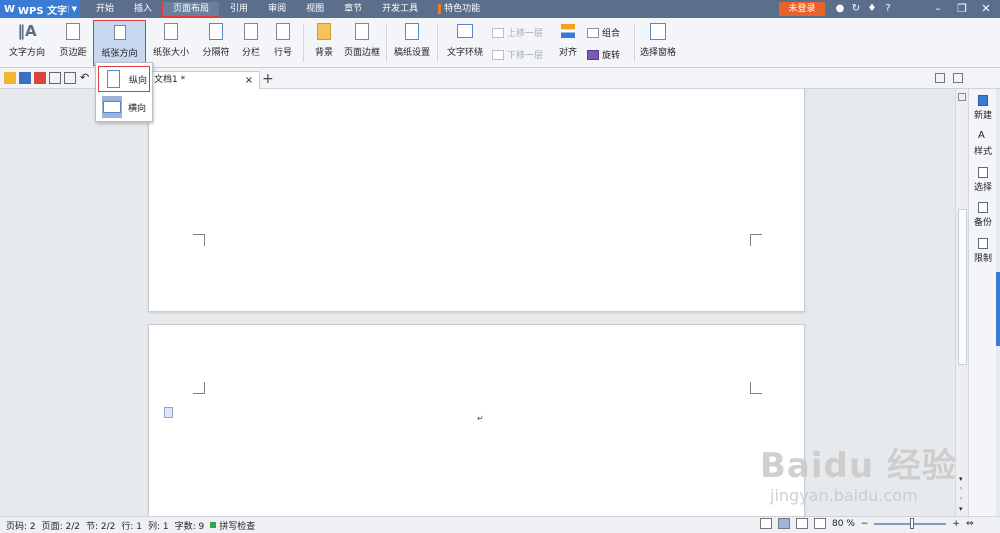  I want to click on close-icon: ✕, so click(986, 9).